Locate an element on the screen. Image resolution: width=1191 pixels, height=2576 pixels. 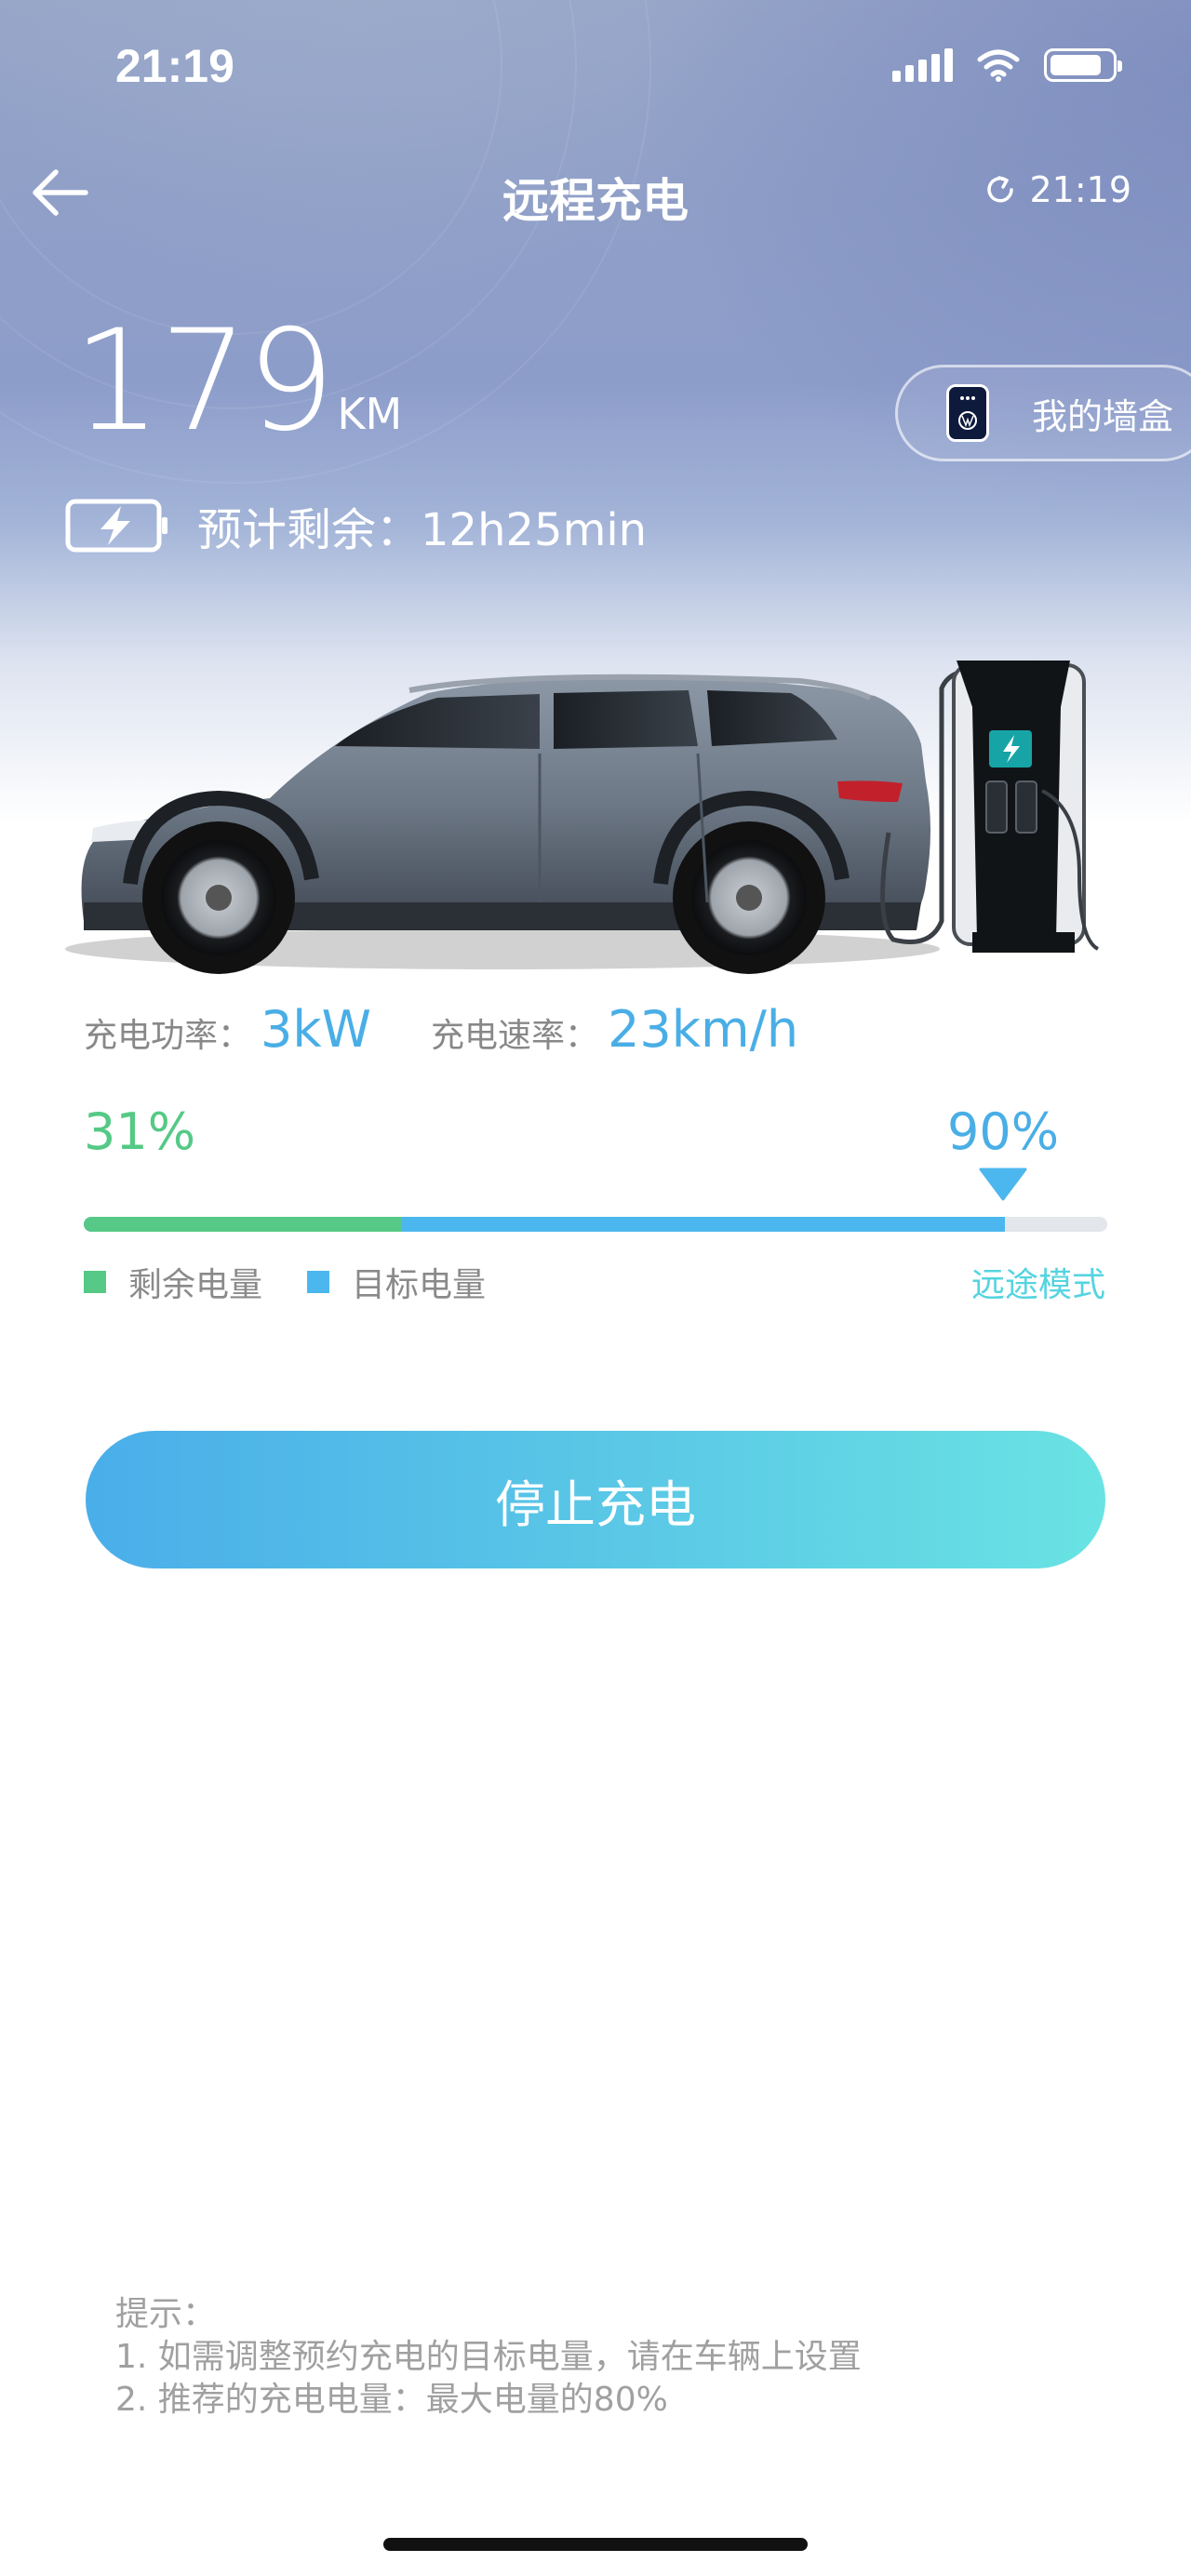
legend-target-label: 目标电量 is located at coordinates (419, 1285).